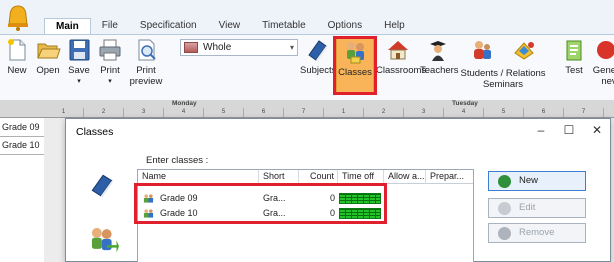 This screenshot has width=614, height=262. I want to click on classes-group-icon, so click(105, 240).